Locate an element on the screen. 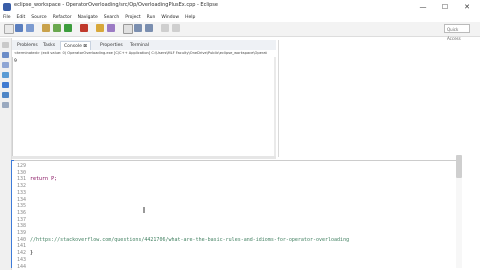  line-number: 133 is located at coordinates (22, 192).